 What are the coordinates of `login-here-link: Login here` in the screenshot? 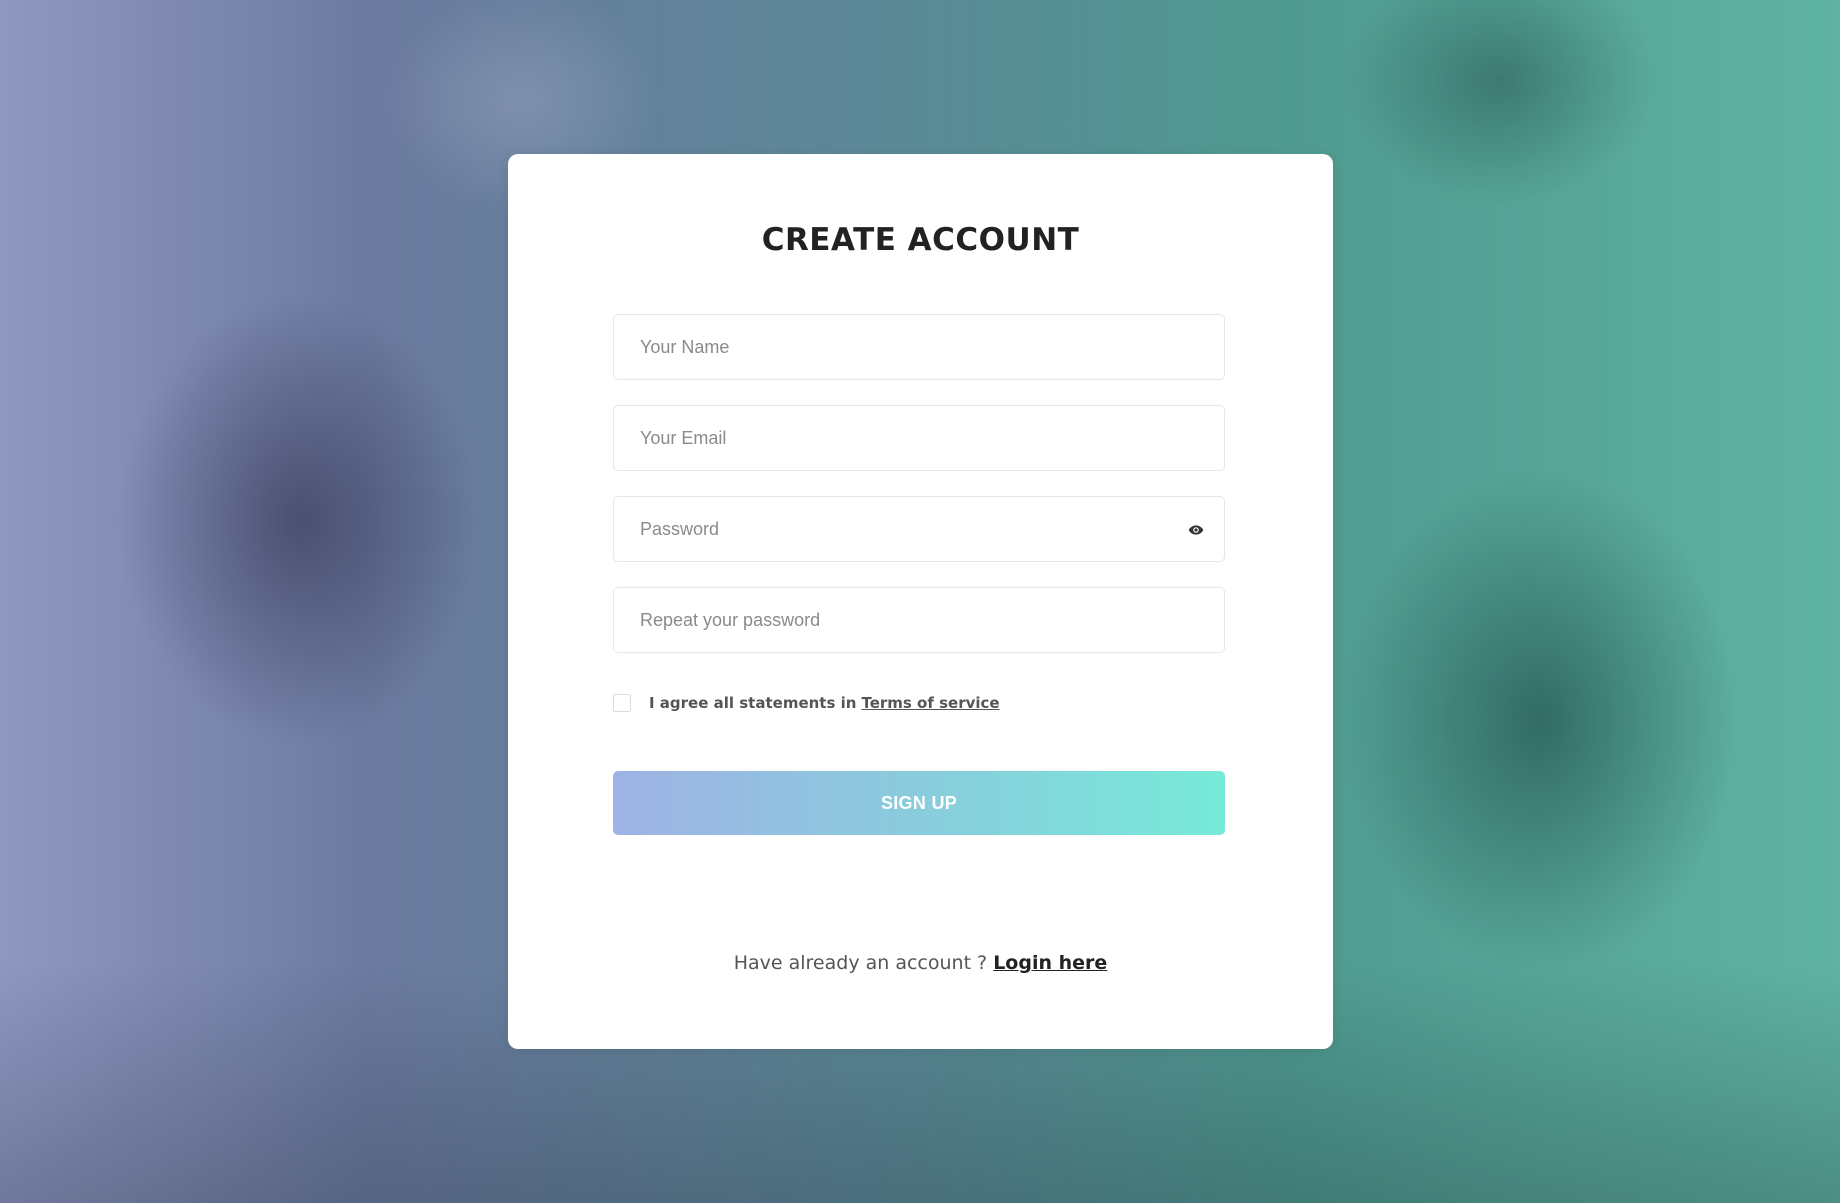 It's located at (1050, 963).